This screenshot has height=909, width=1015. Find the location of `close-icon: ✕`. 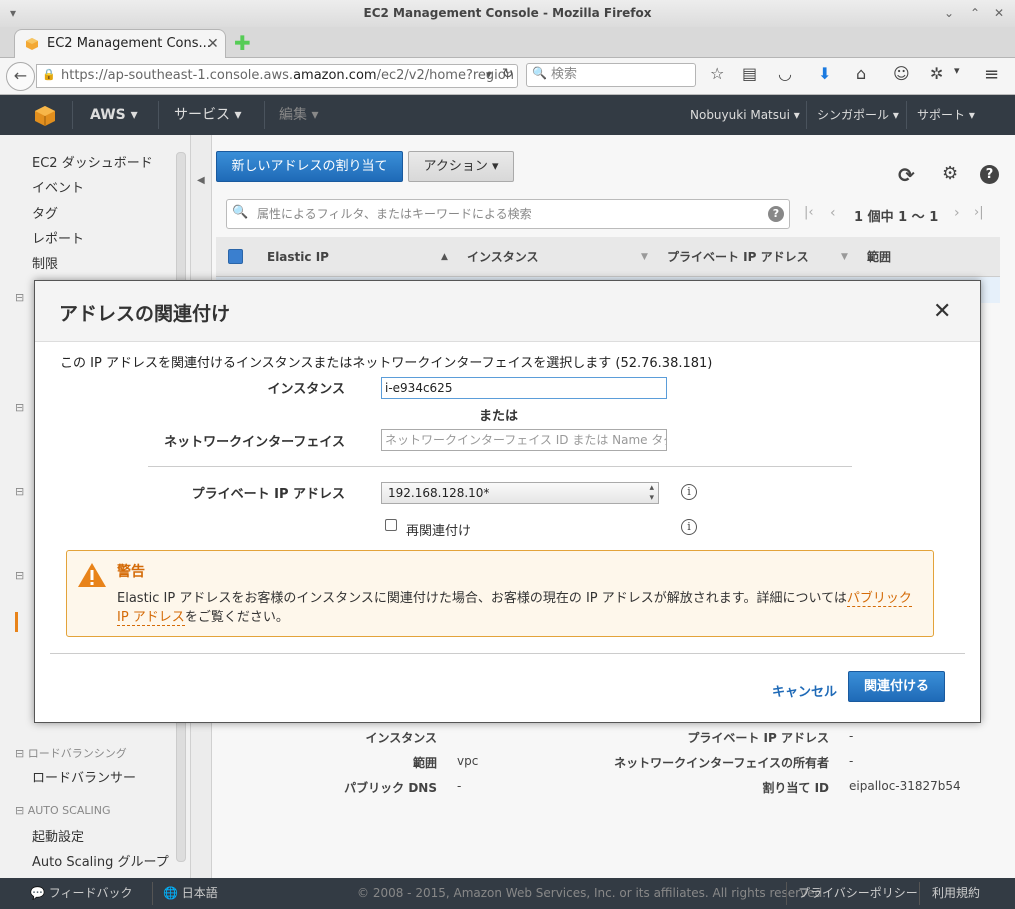

close-icon: ✕ is located at coordinates (942, 311).